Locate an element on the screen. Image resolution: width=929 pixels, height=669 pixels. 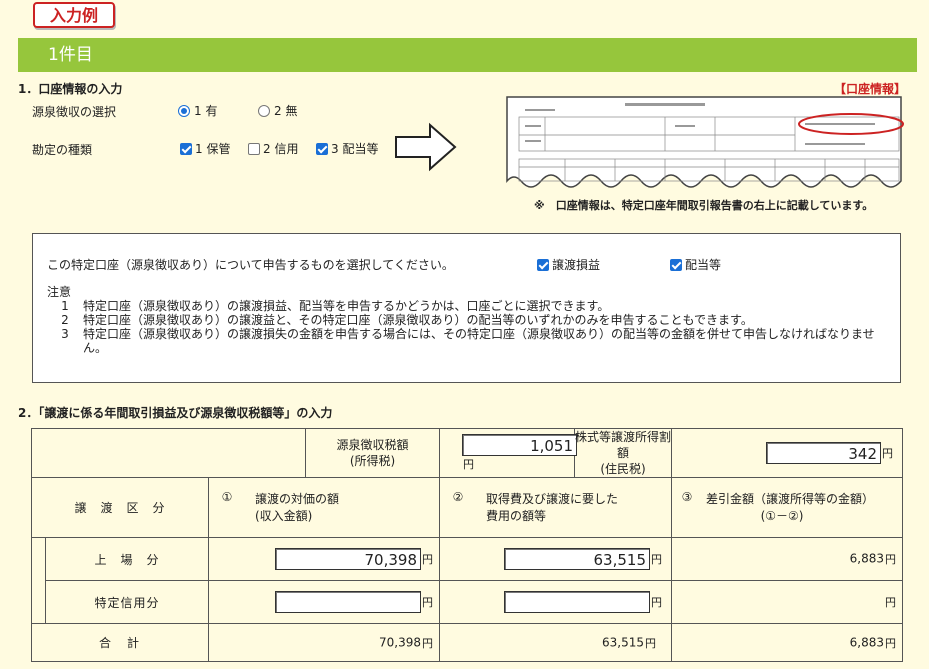
total-proceeds-value: 70,398 is located at coordinates (400, 642).